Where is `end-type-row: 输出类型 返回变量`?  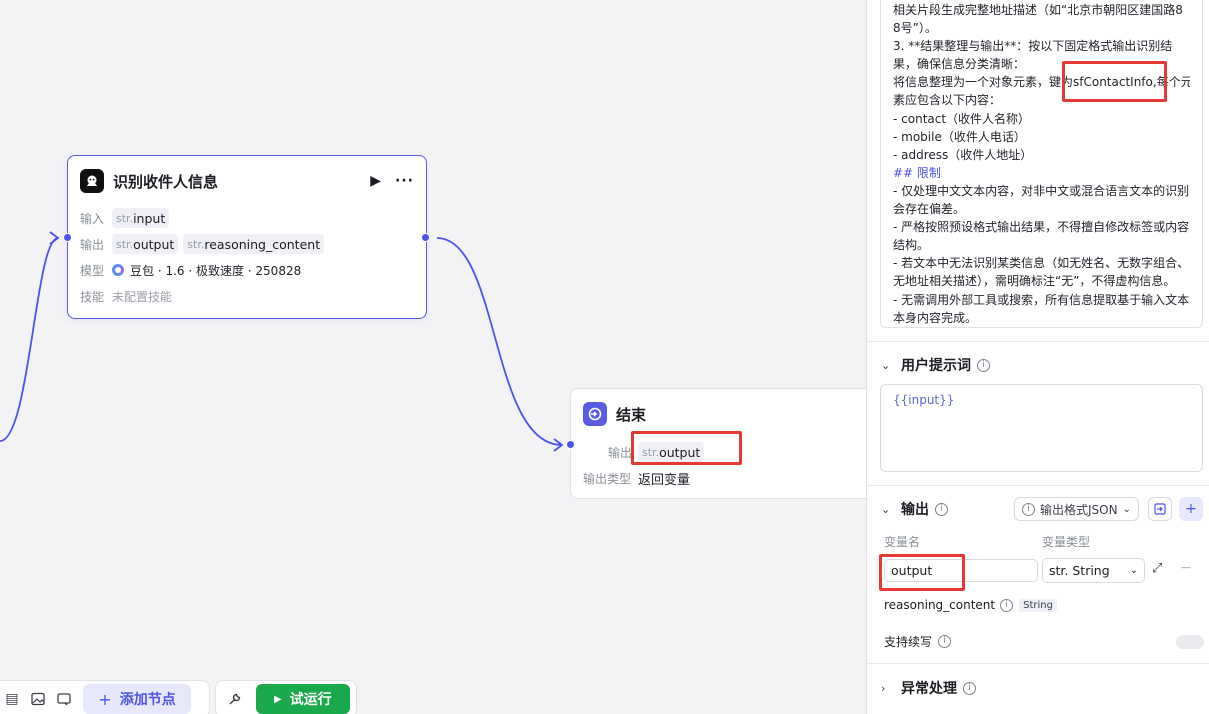 end-type-row: 输出类型 返回变量 is located at coordinates (636, 478).